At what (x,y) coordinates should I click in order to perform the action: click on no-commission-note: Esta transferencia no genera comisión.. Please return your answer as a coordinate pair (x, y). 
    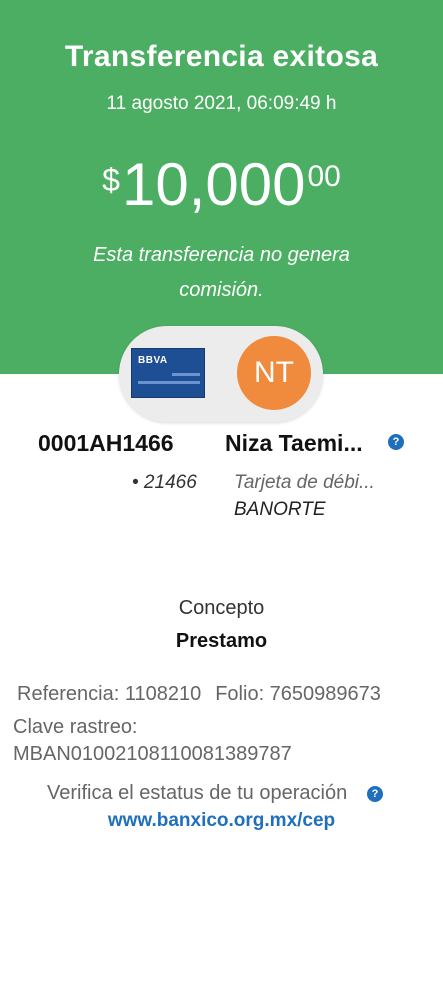
    Looking at the image, I should click on (221, 272).